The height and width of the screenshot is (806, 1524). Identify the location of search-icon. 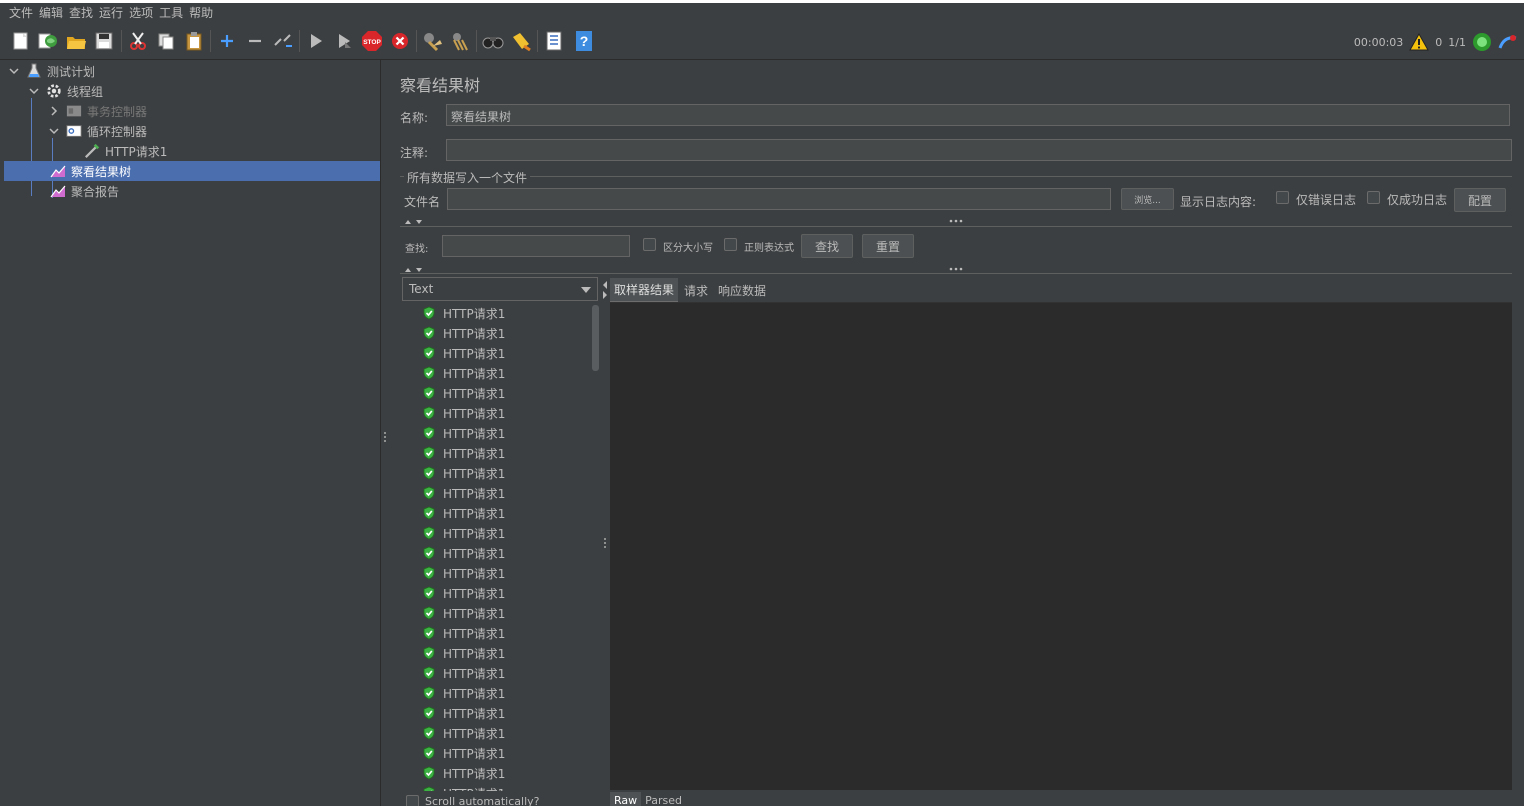
(493, 41).